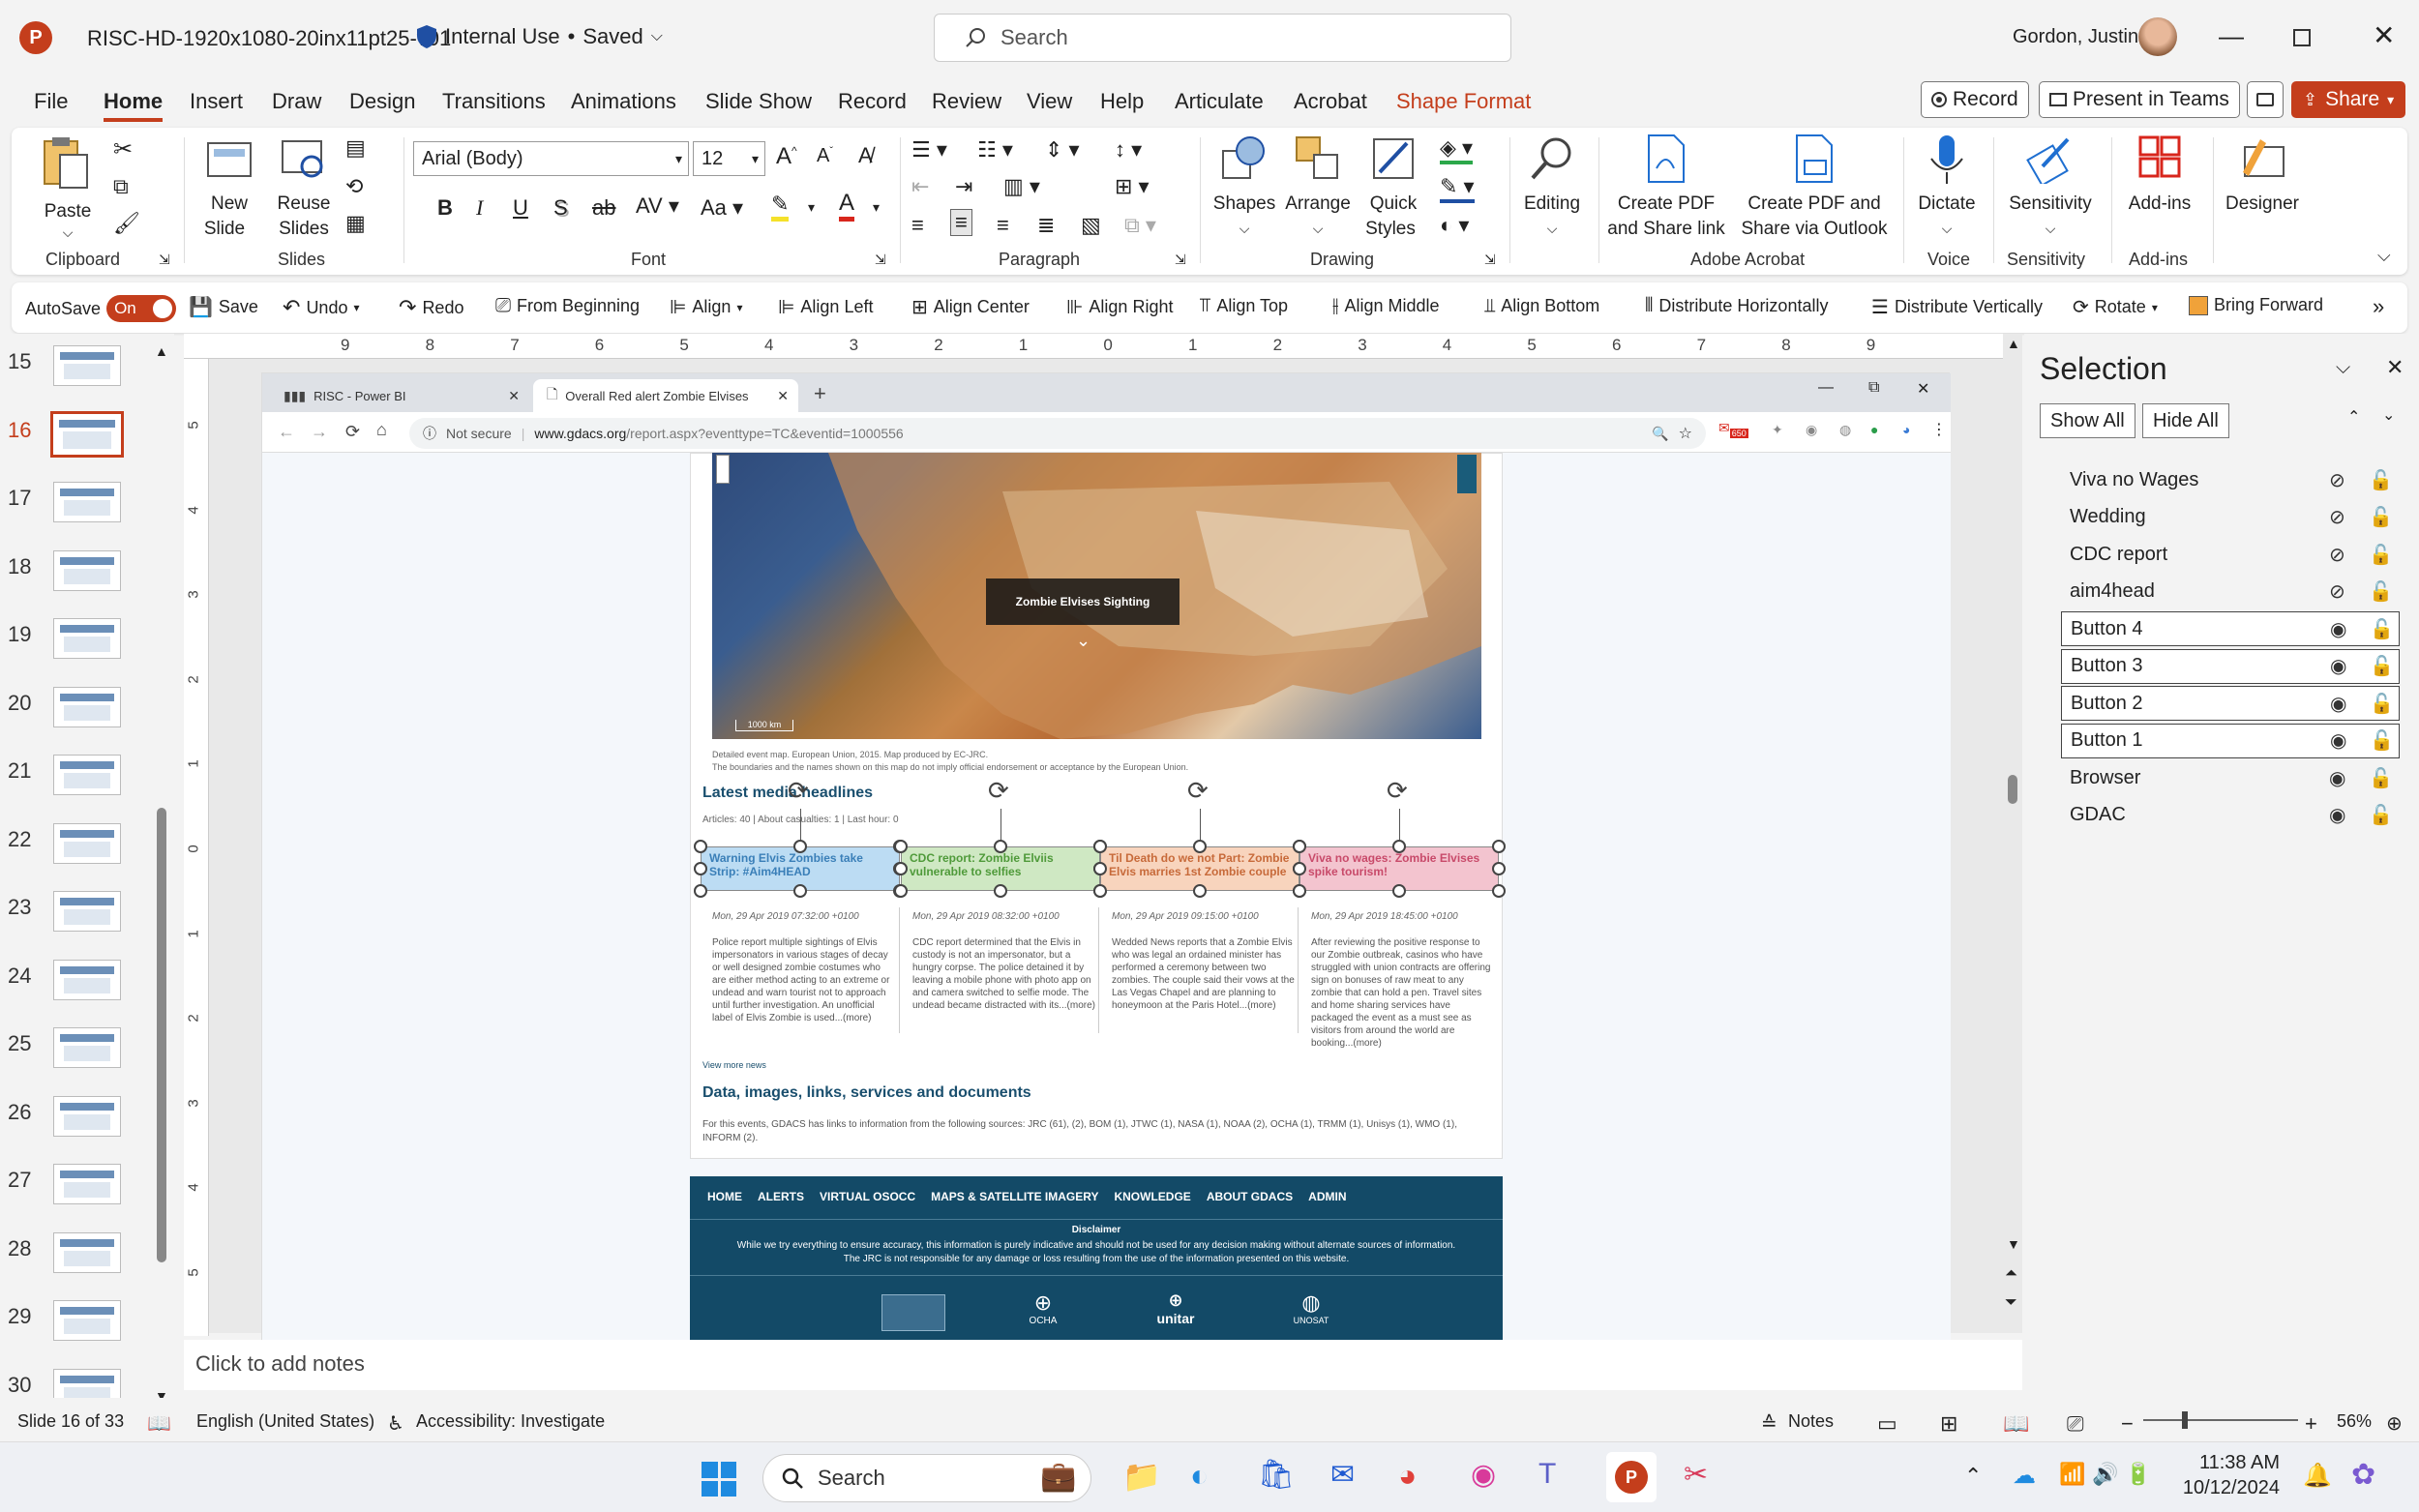  I want to click on align-middle-button: ⫲ Align Middle, so click(1386, 306).